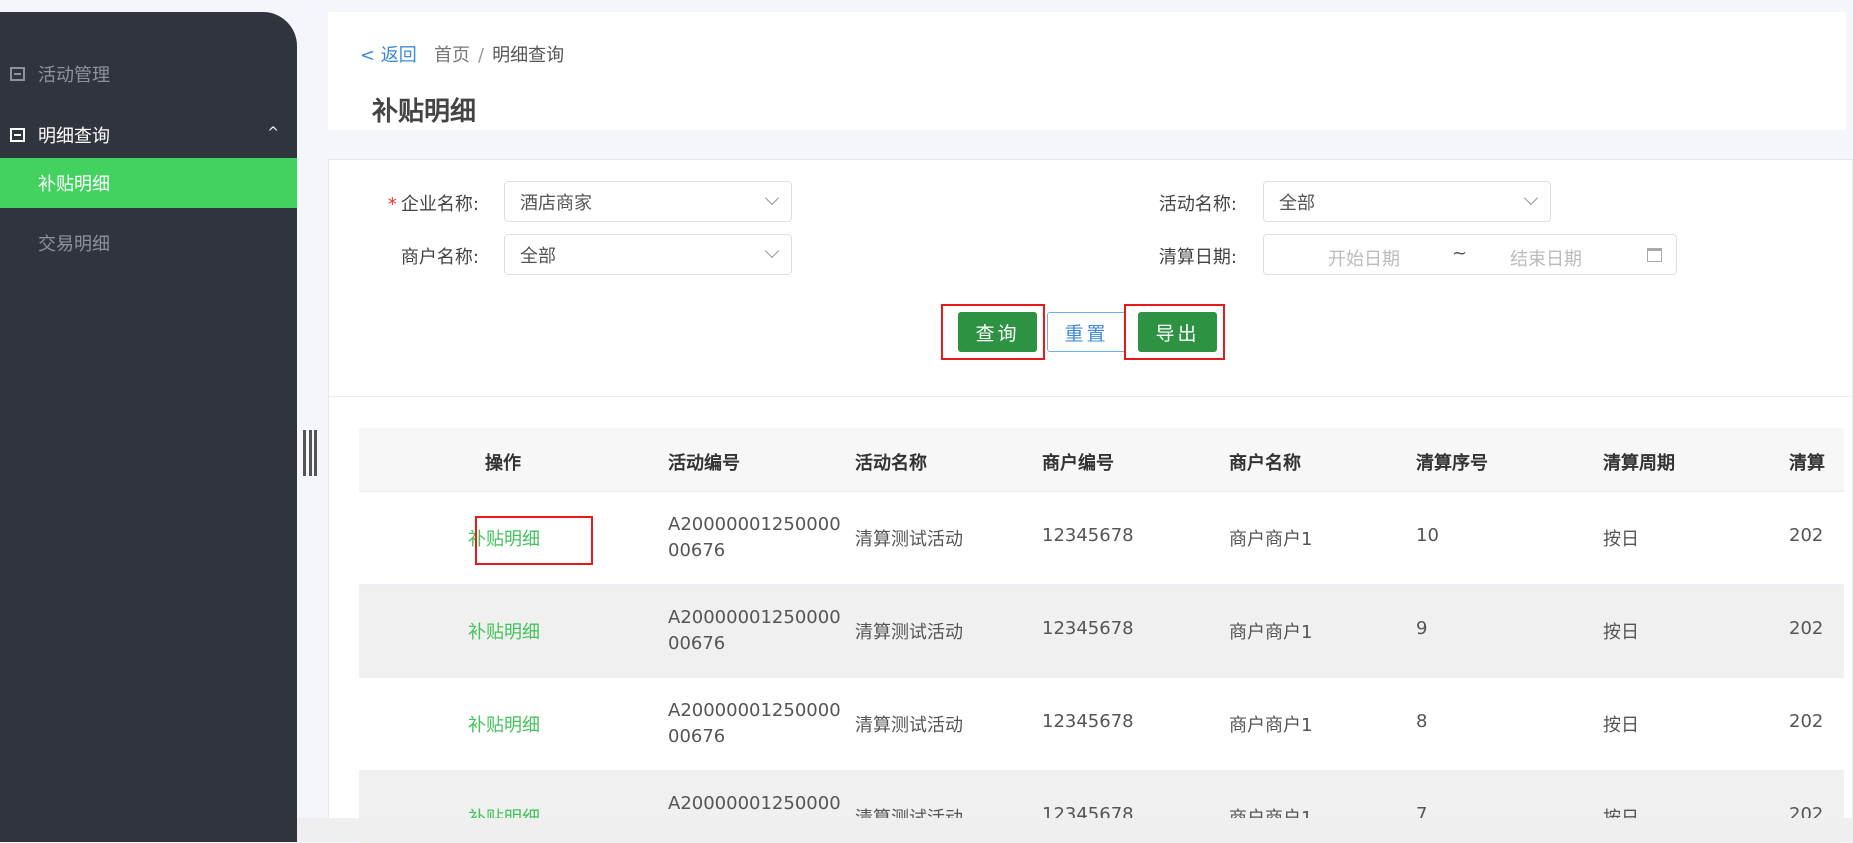  What do you see at coordinates (1091, 396) in the screenshot?
I see `divider` at bounding box center [1091, 396].